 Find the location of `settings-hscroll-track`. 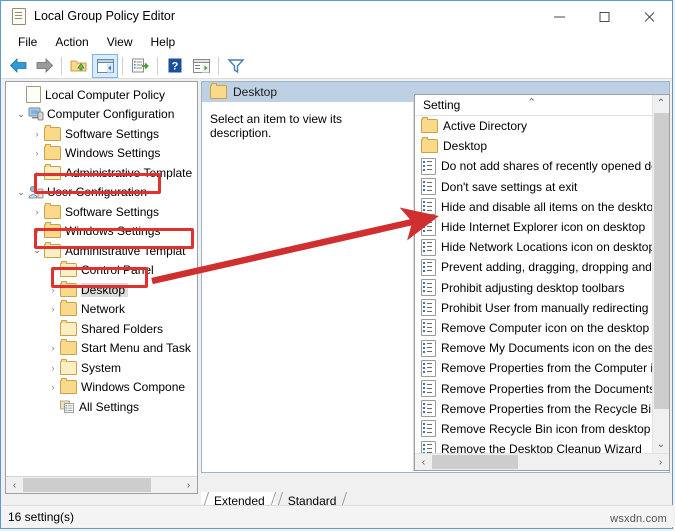

settings-hscroll-track is located at coordinates (542, 462).